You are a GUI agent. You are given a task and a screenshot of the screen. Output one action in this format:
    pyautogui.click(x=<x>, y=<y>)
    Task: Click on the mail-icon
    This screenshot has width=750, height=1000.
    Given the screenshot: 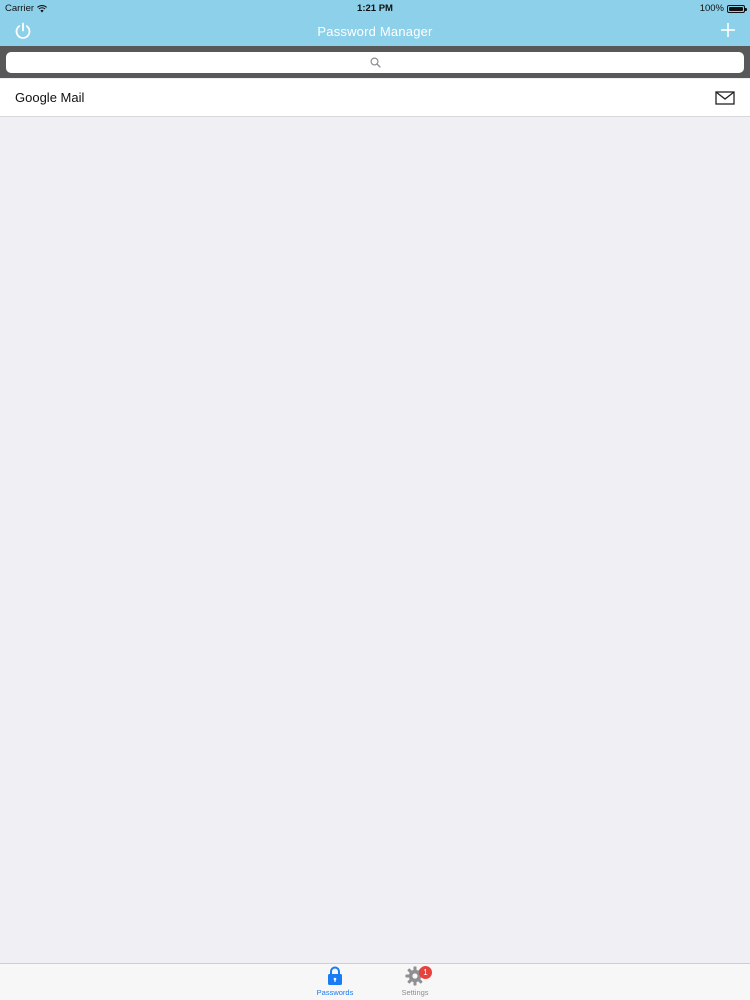 What is the action you would take?
    pyautogui.click(x=725, y=97)
    